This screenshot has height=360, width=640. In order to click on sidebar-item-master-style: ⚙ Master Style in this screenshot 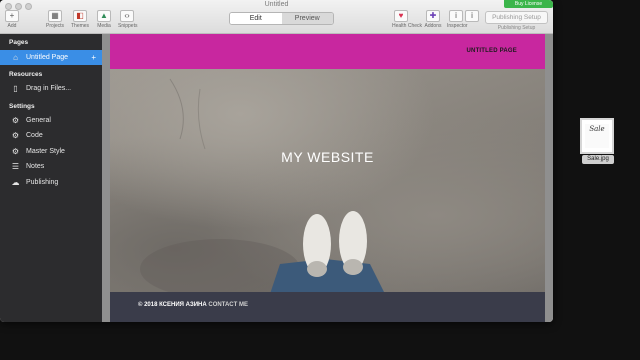, I will do `click(51, 151)`.